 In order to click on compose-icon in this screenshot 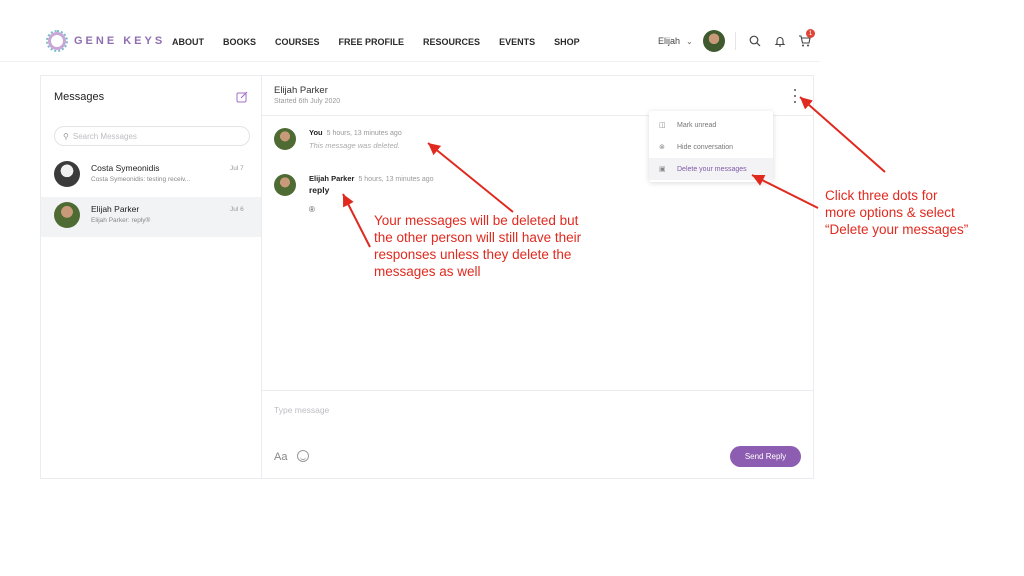, I will do `click(242, 96)`.